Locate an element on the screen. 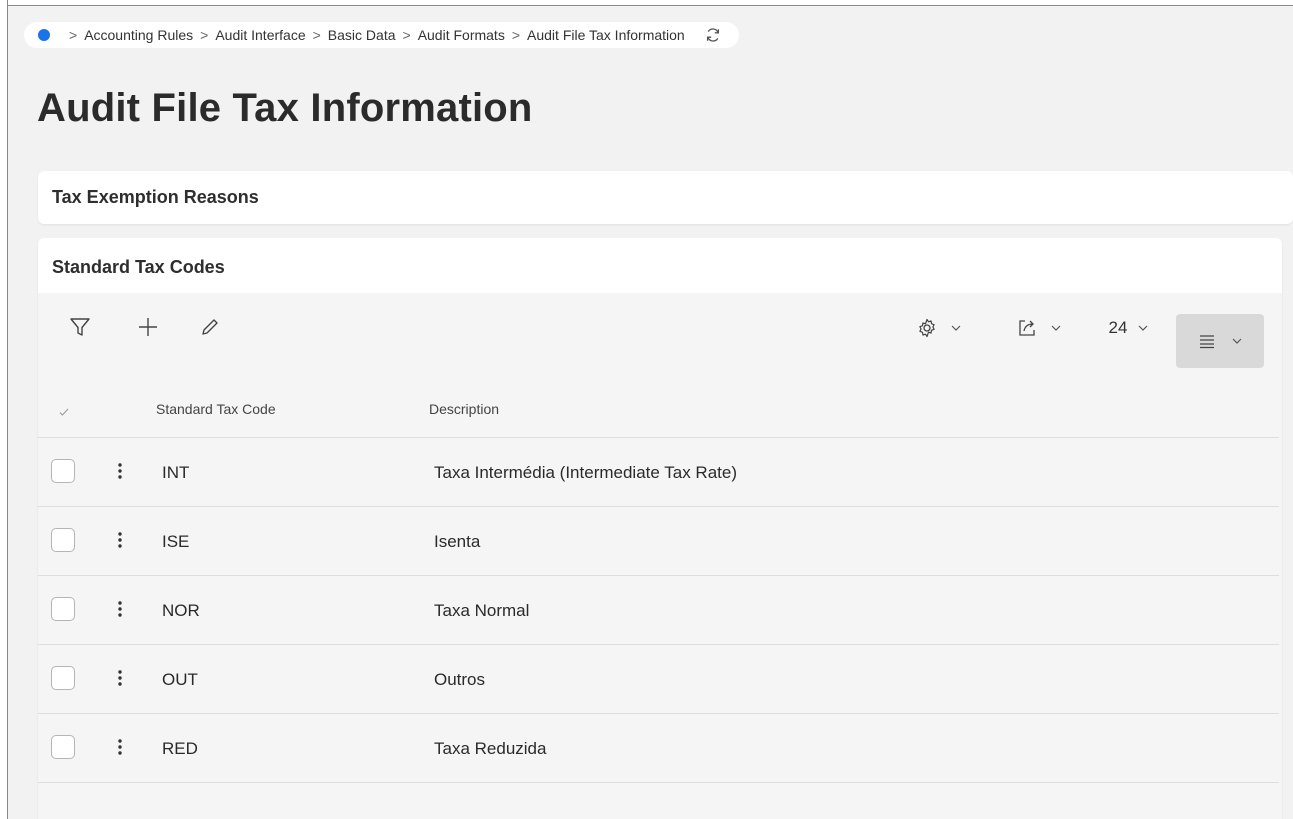 This screenshot has height=819, width=1293. filter-icon is located at coordinates (80, 327).